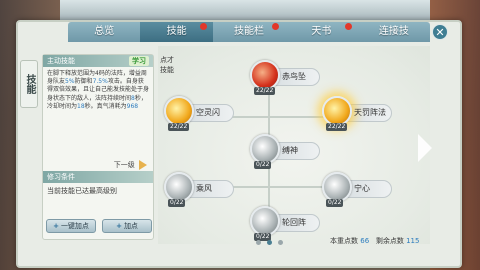 The image size is (480, 270). I want to click on desc-text: 防御和, so click(83, 82).